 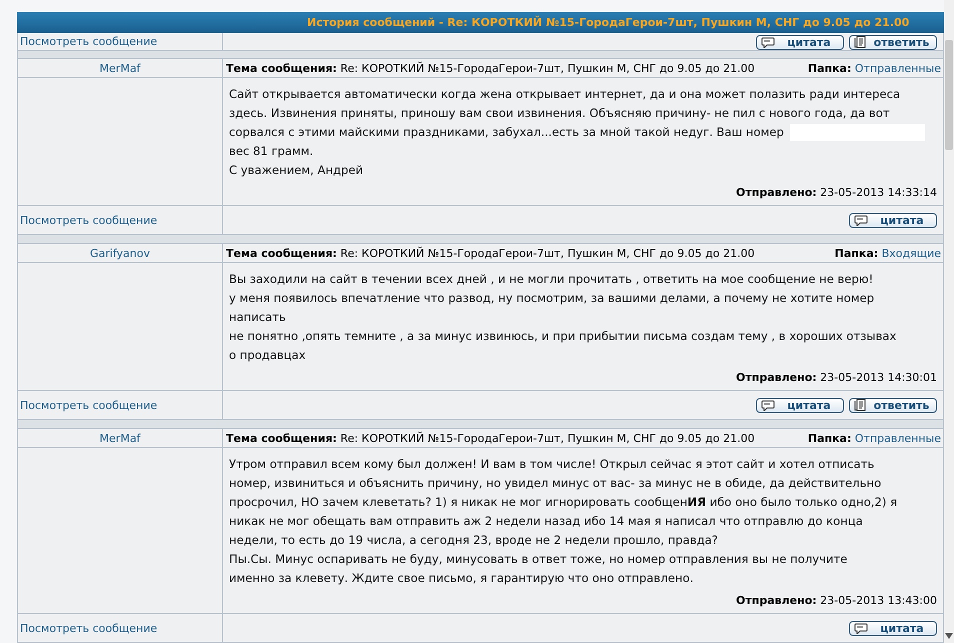 I want to click on message-text: номер, извиниться и объяснить причину, но увидел минус от вас- за минус не в обиде, да действительно, so click(x=555, y=483).